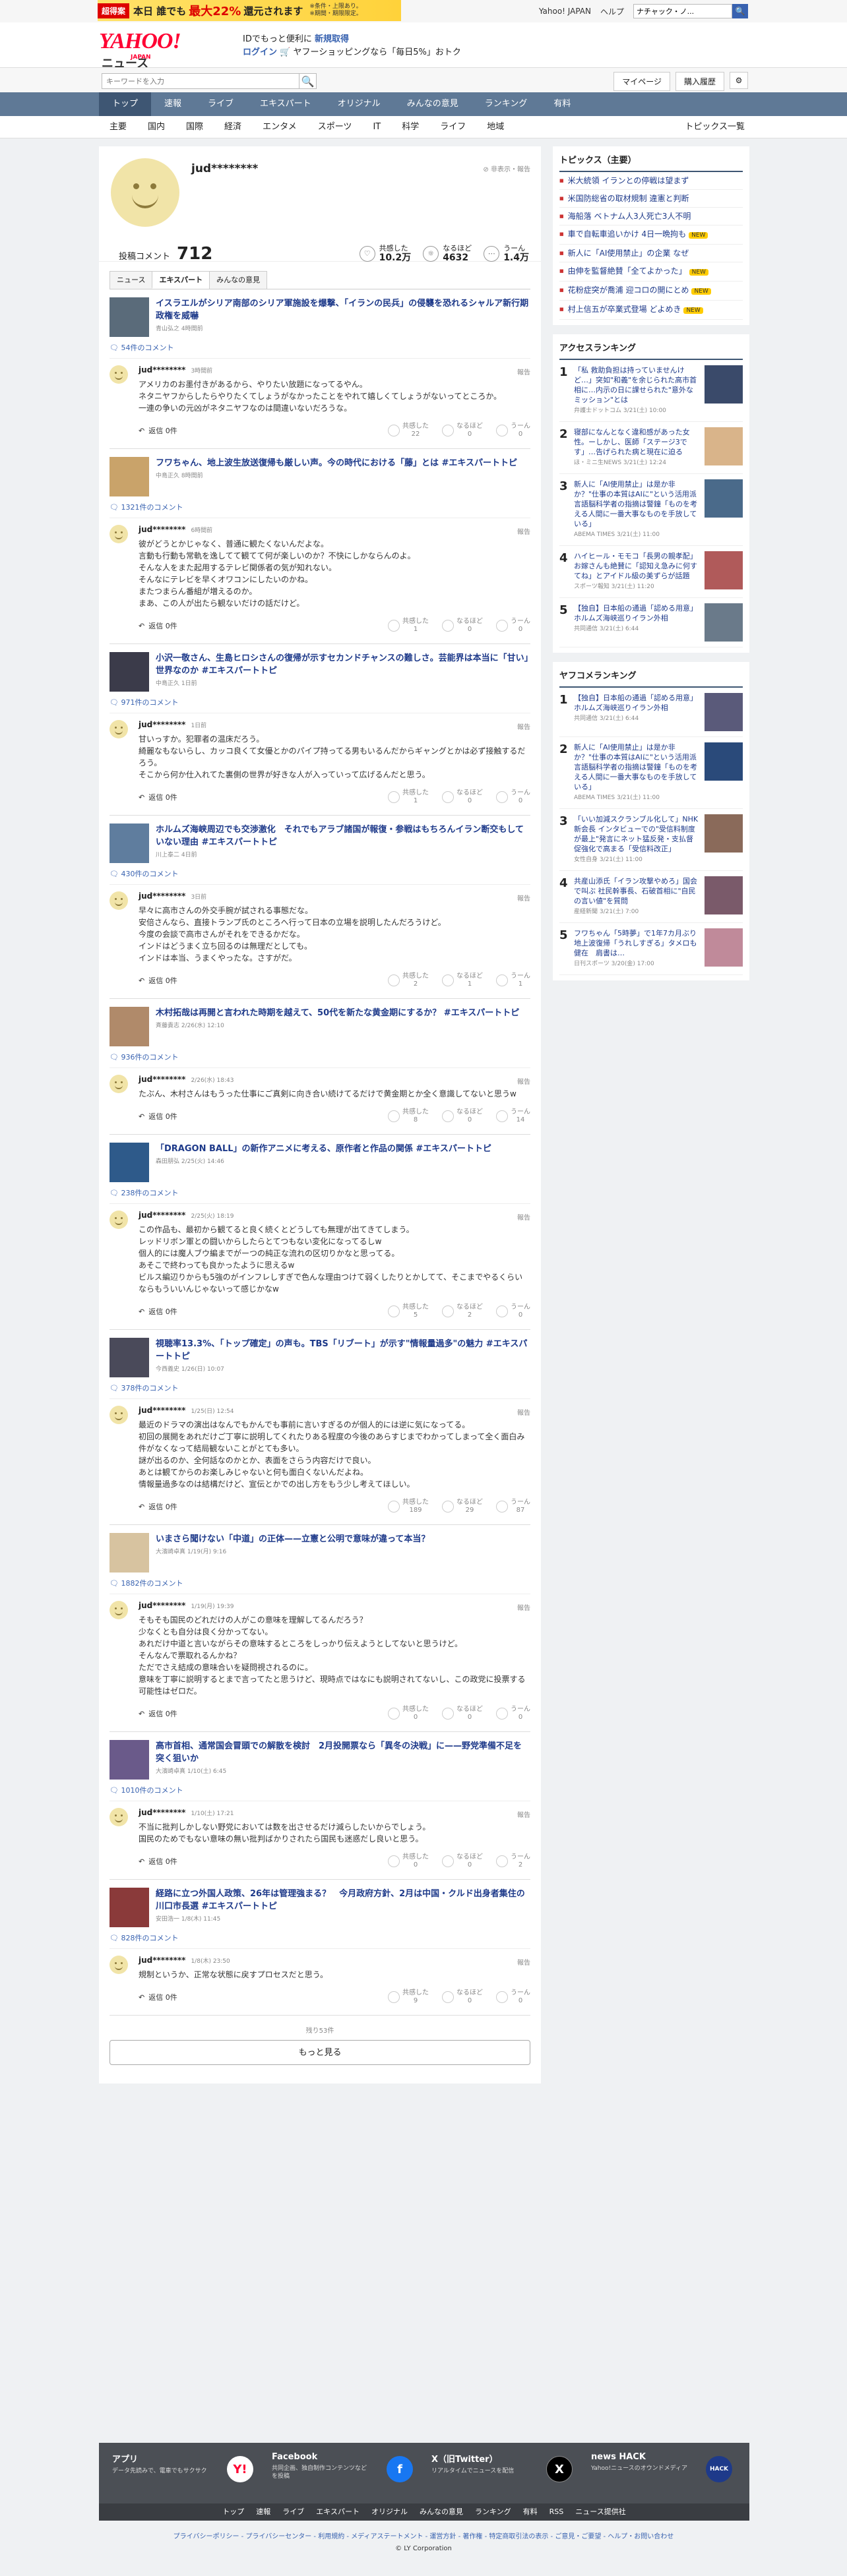 This screenshot has height=2576, width=847. Describe the element at coordinates (462, 1506) in the screenshot. I see `reaction-button: なるほど 29` at that location.